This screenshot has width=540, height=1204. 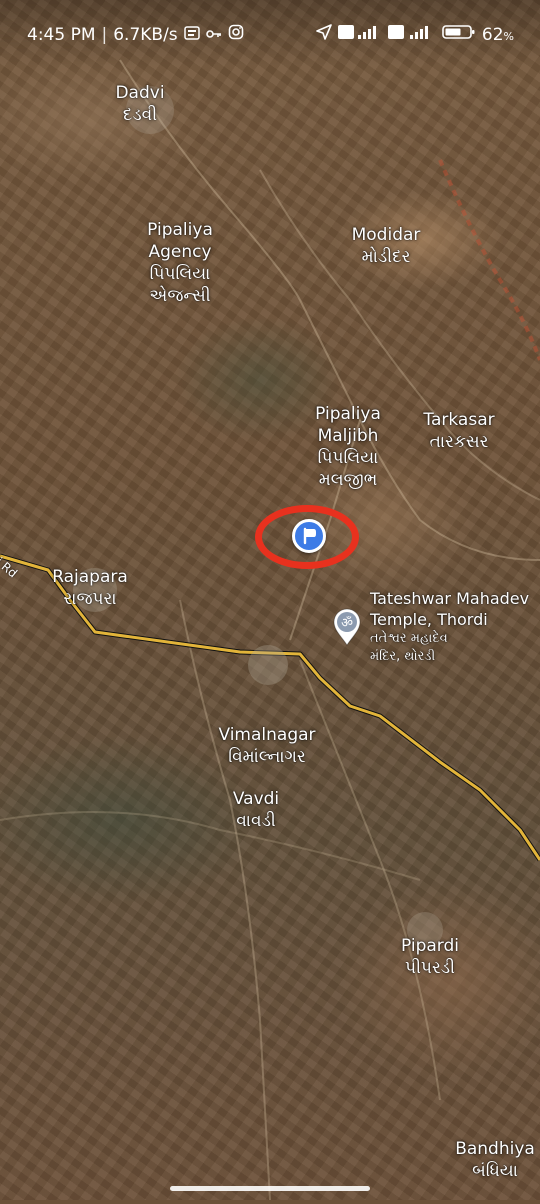 I want to click on place-local-name: પીપરડી, so click(x=430, y=968).